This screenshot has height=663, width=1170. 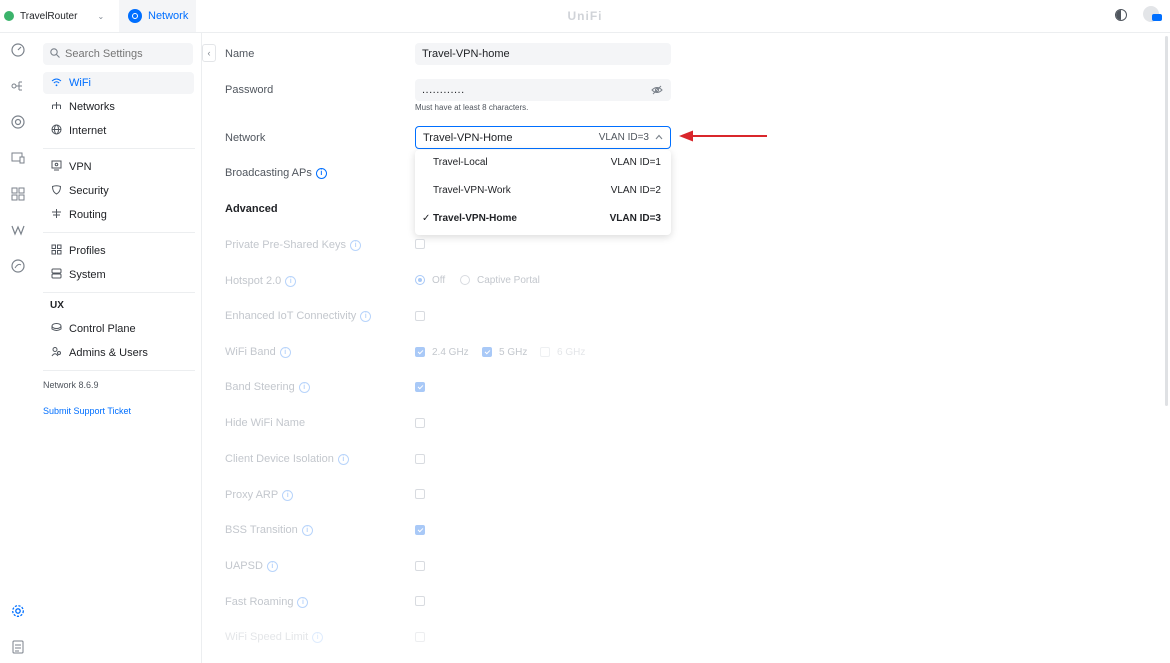 What do you see at coordinates (88, 131) in the screenshot?
I see `sidebar-item-label: Internet` at bounding box center [88, 131].